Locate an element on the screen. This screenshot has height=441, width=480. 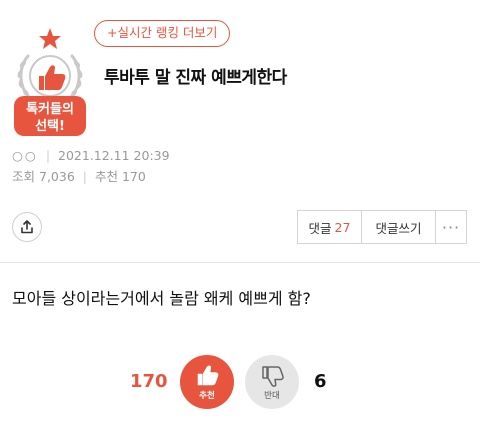
views-label: 조회 is located at coordinates (24, 176).